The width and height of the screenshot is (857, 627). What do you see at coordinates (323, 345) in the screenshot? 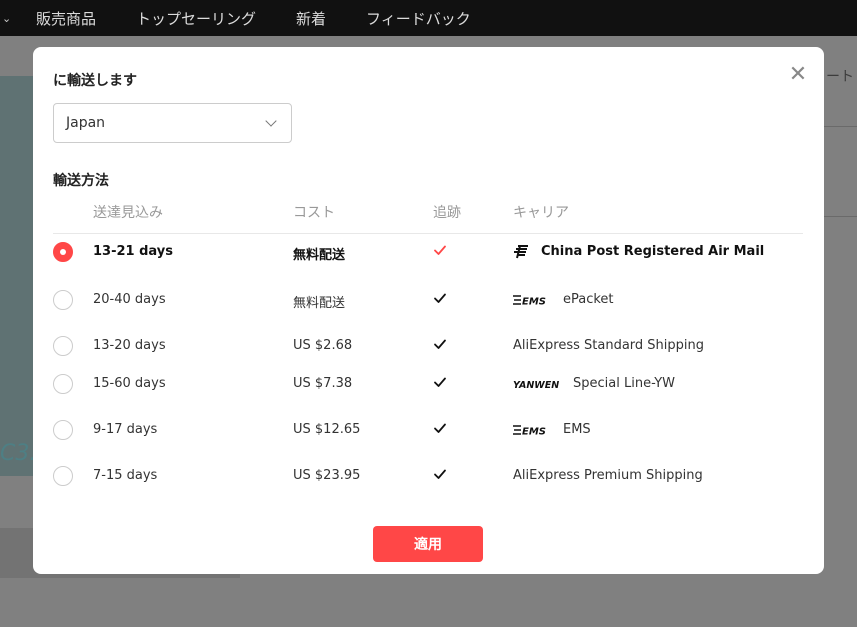
I see `shipping-cost: US $2.68` at bounding box center [323, 345].